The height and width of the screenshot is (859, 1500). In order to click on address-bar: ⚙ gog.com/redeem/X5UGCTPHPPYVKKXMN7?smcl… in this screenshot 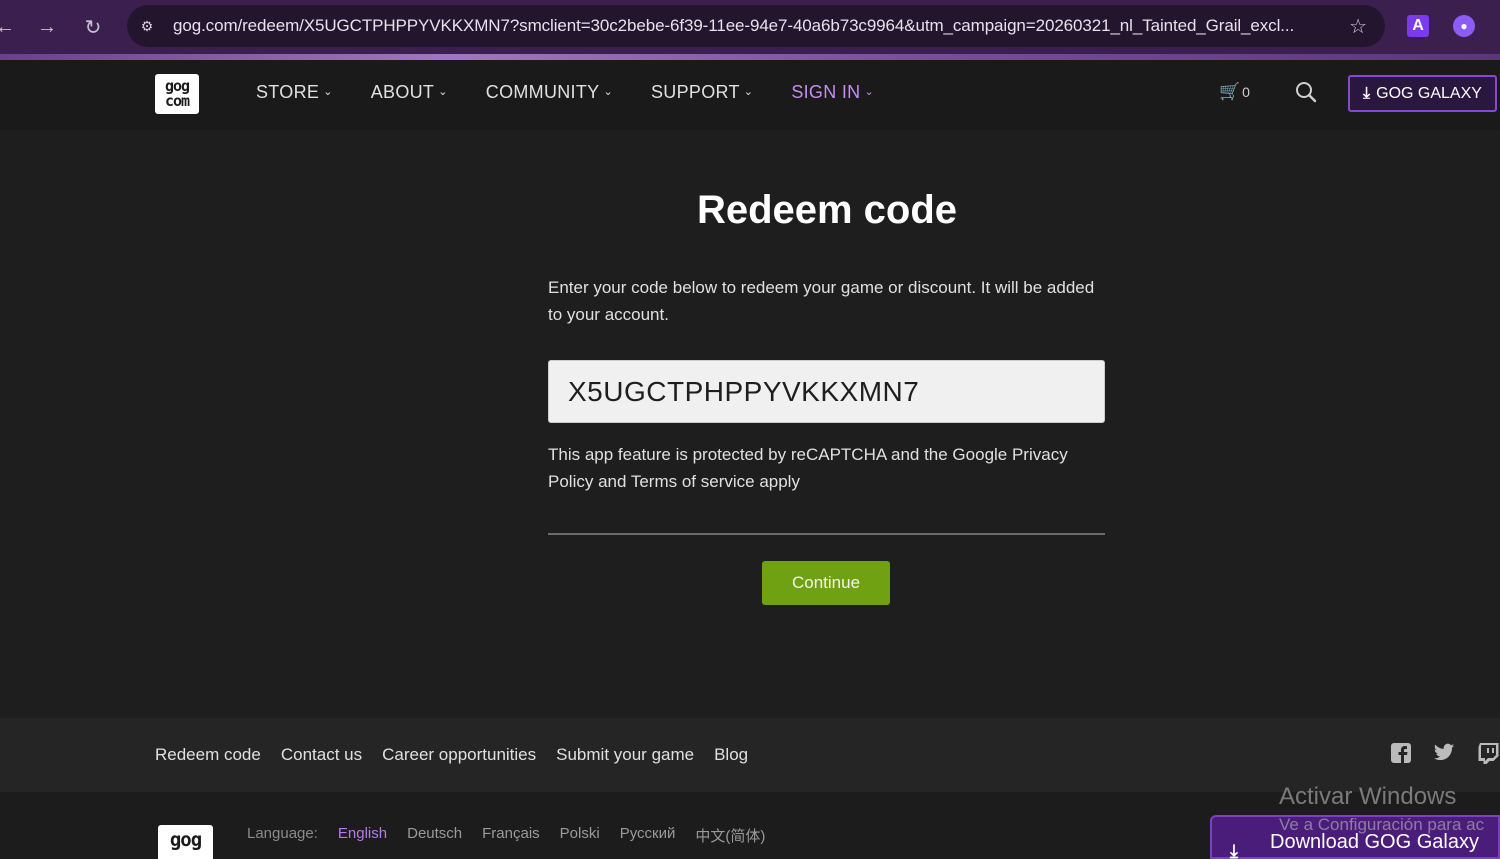, I will do `click(756, 26)`.